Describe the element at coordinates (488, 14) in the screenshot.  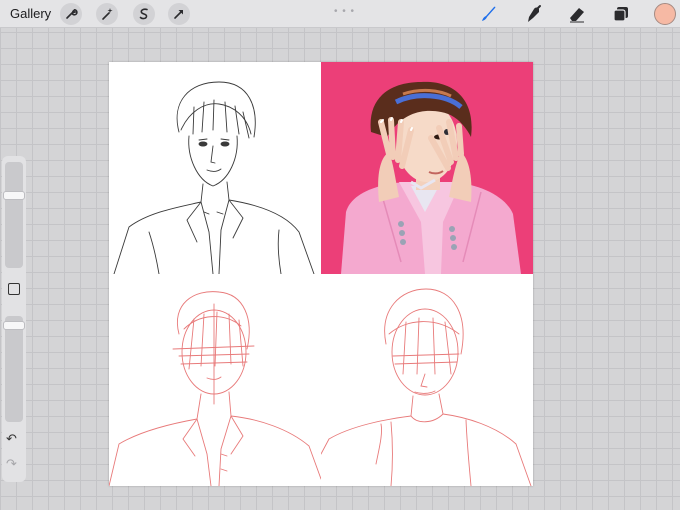
I see `brush-icon` at that location.